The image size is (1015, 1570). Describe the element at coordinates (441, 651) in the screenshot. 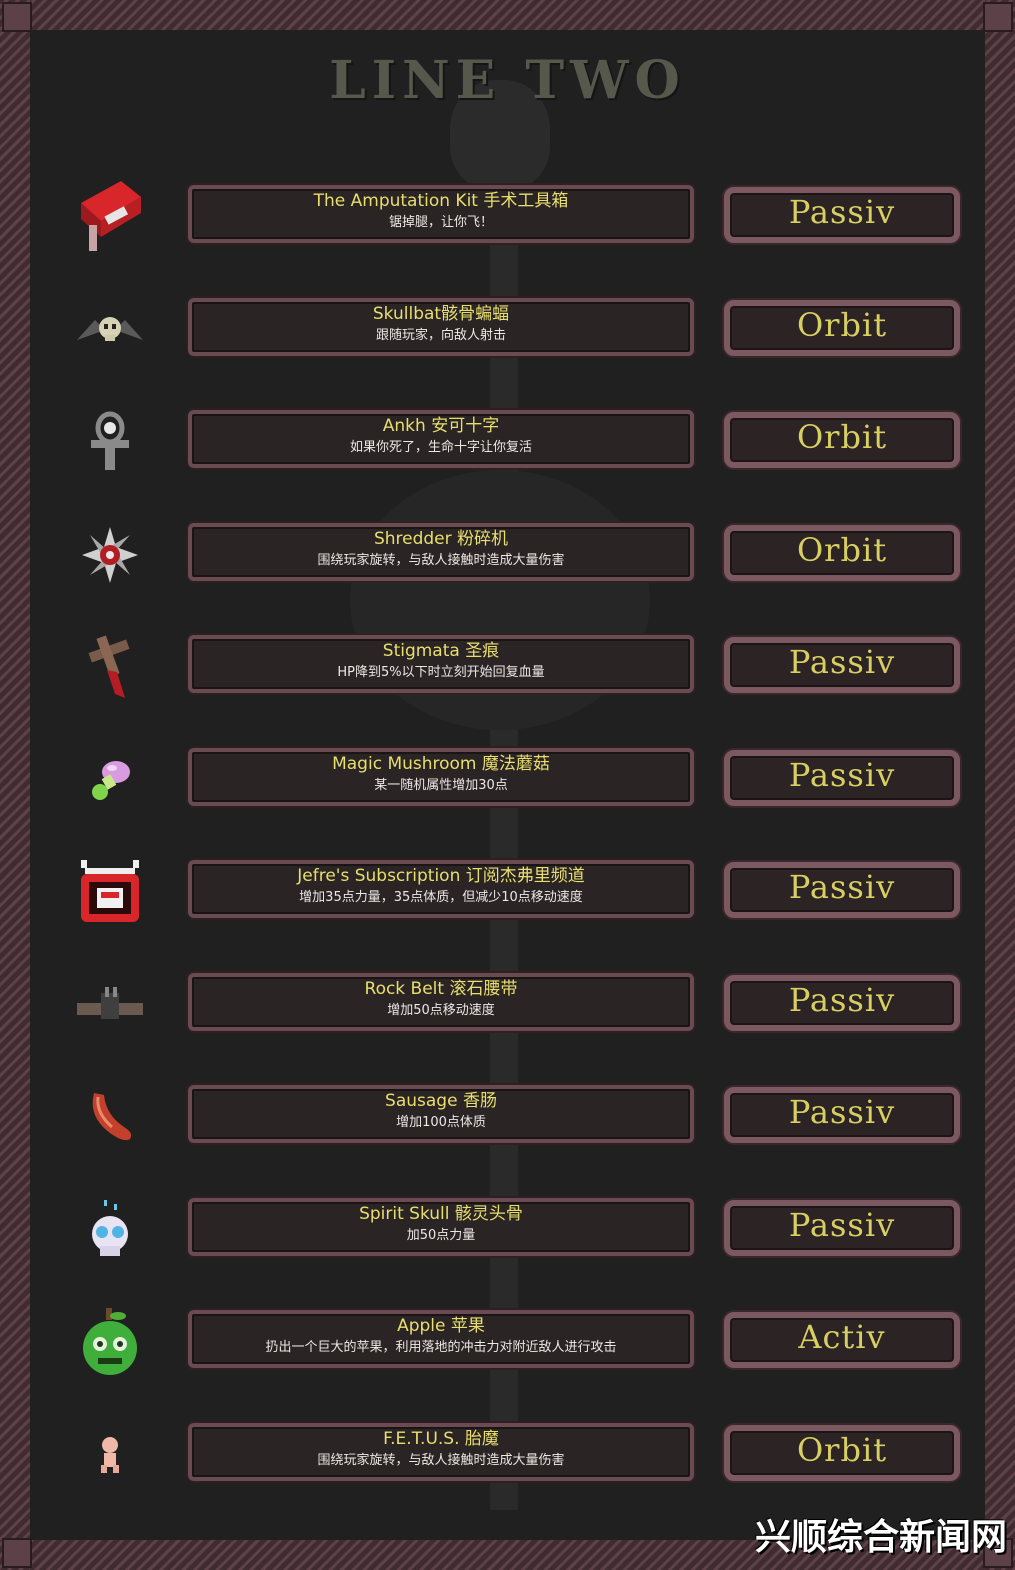

I see `item-name: Stigmata 圣痕` at that location.